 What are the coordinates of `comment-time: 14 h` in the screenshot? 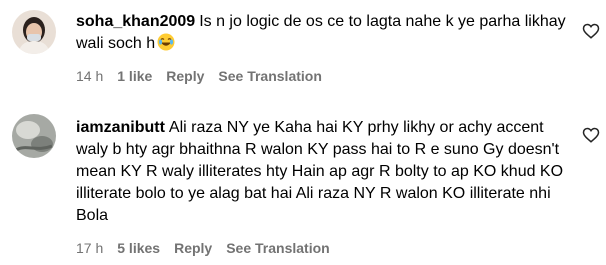 It's located at (90, 76).